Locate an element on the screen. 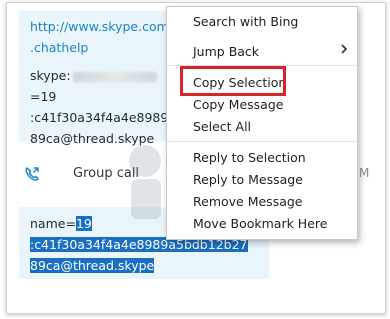 The height and width of the screenshot is (319, 390). phone-call-icon is located at coordinates (32, 174).